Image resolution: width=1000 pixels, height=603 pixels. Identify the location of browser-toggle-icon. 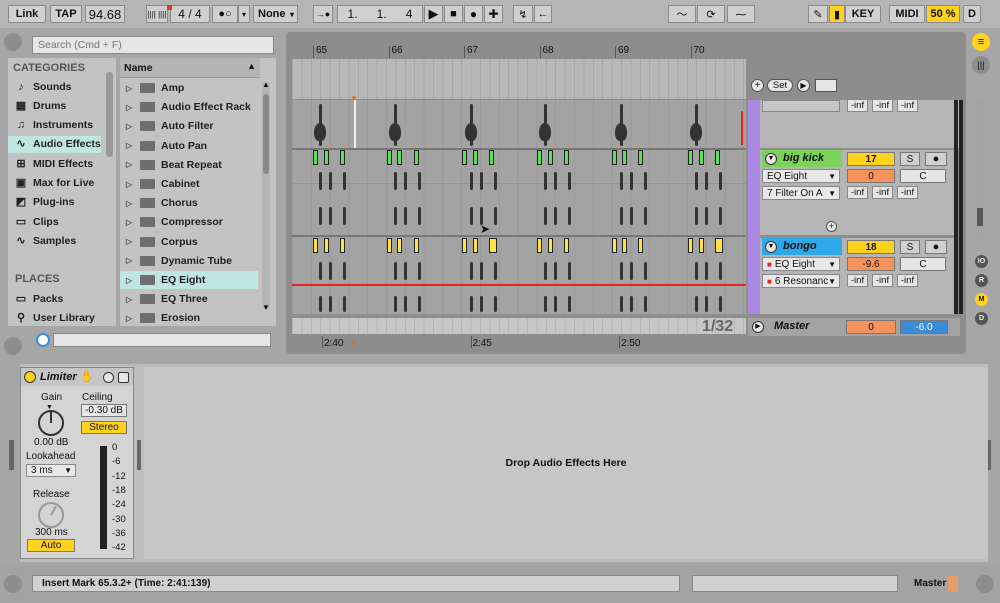
(13, 42).